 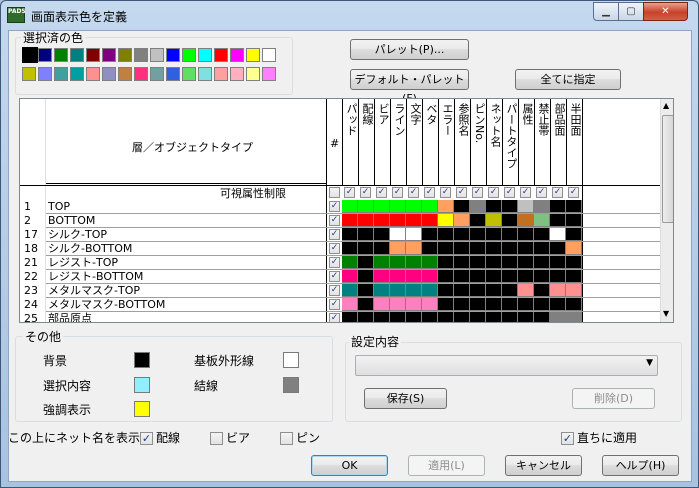 What do you see at coordinates (526, 142) in the screenshot?
I see `column-header: 属性` at bounding box center [526, 142].